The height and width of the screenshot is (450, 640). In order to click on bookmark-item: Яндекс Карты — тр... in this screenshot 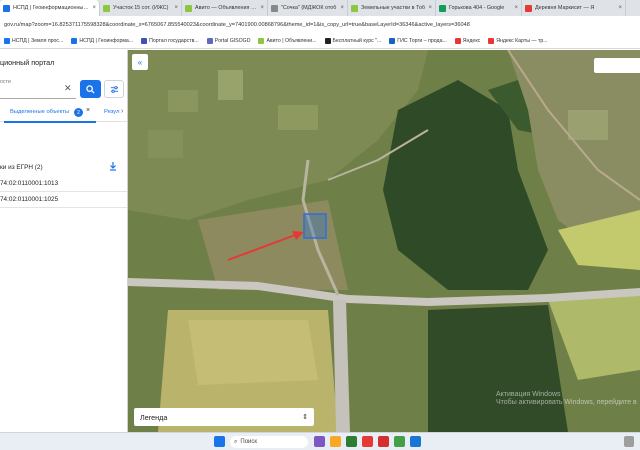, I will do `click(518, 41)`.